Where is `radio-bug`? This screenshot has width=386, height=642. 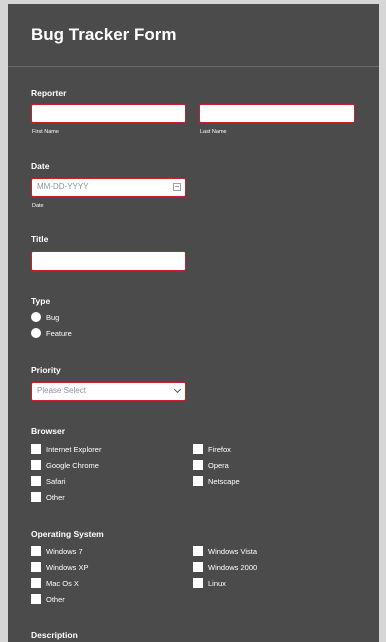
radio-bug is located at coordinates (36, 317).